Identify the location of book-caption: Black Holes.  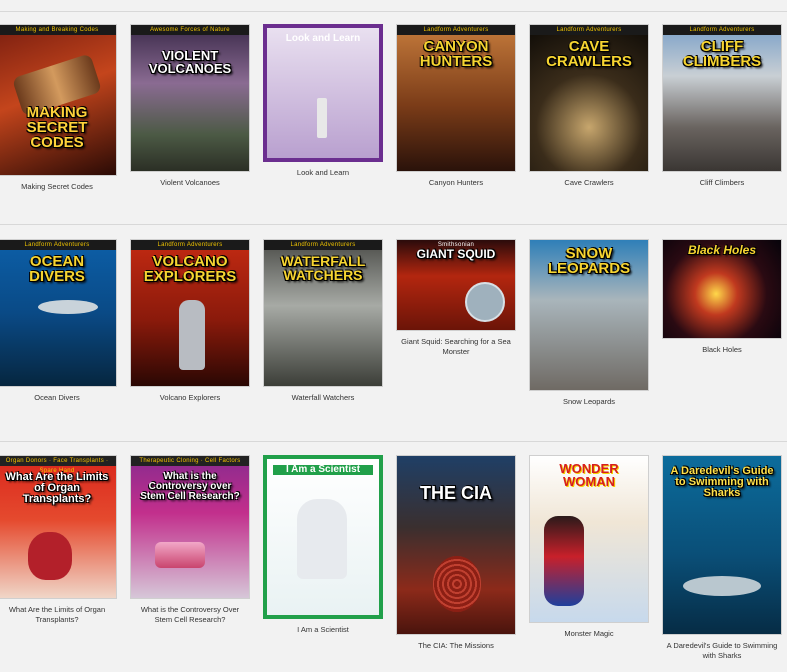
(722, 350).